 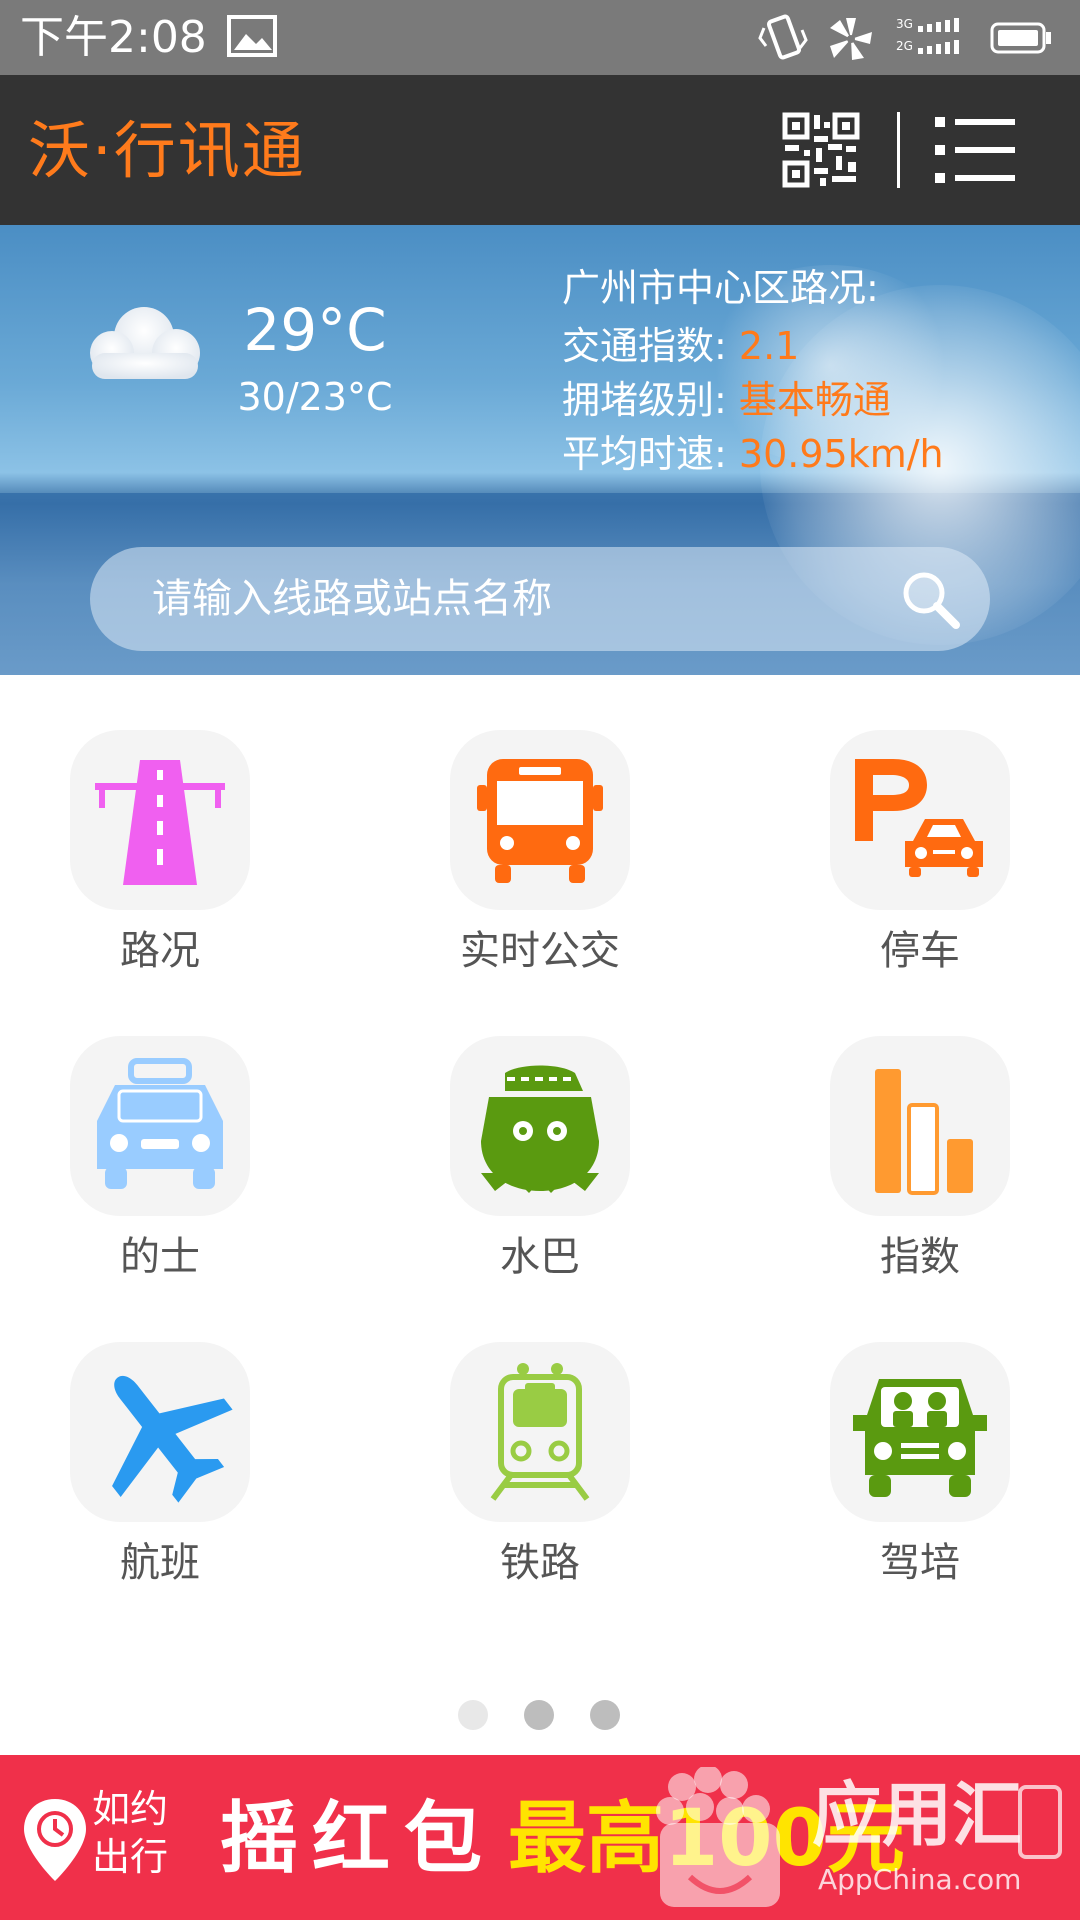 What do you see at coordinates (358, 1839) in the screenshot?
I see `banner-promo: 摇红包` at bounding box center [358, 1839].